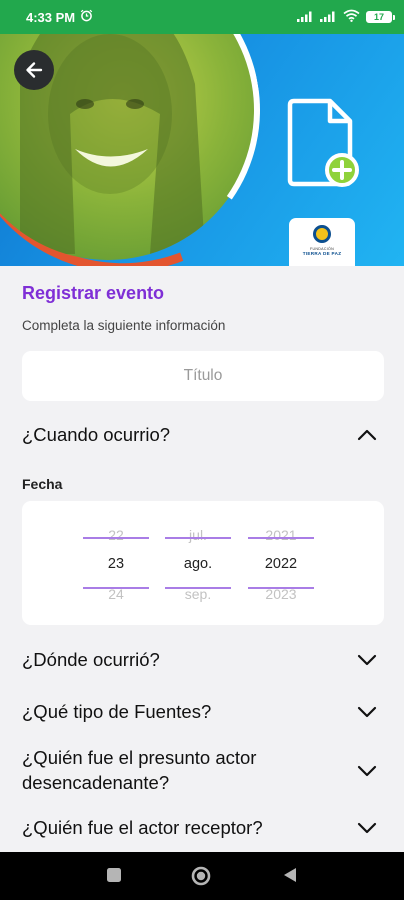 Image resolution: width=404 pixels, height=900 pixels. I want to click on month-picker: jul. ago. sep., so click(198, 563).